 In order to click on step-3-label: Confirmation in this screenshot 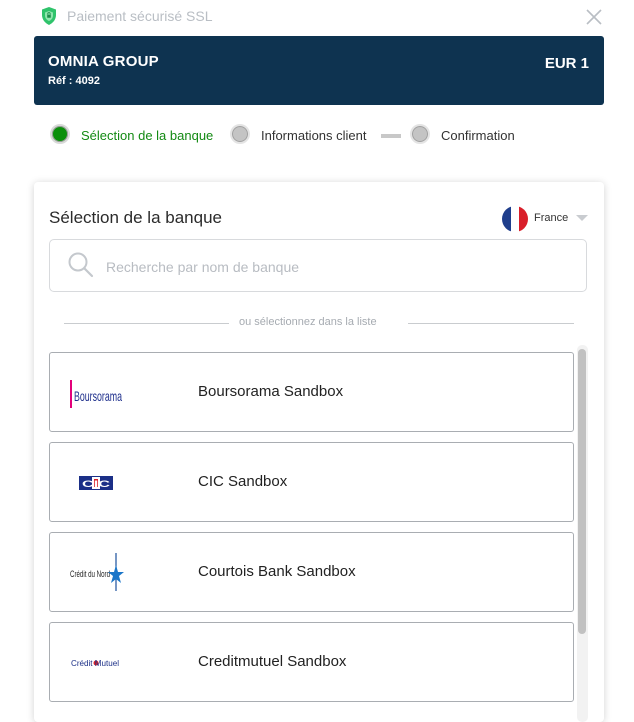, I will do `click(478, 135)`.